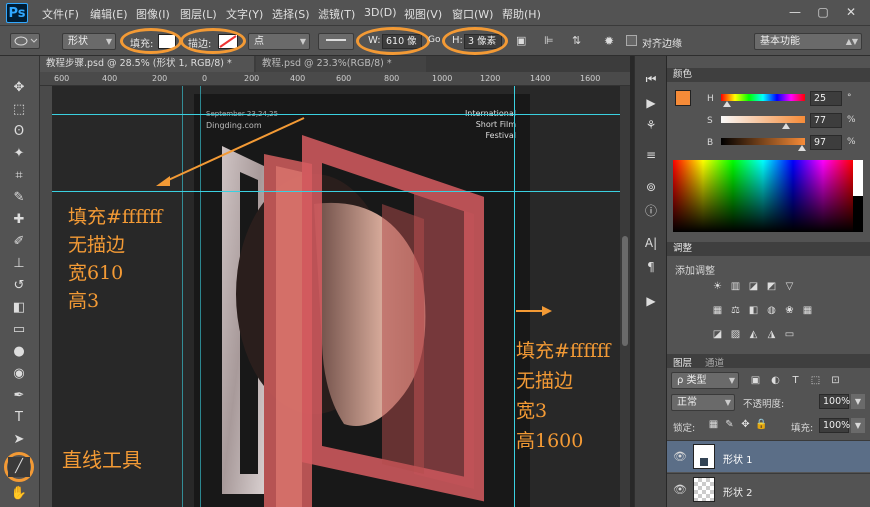 This screenshot has height=507, width=870. What do you see at coordinates (523, 41) in the screenshot?
I see `path-operations-icon: ▣` at bounding box center [523, 41].